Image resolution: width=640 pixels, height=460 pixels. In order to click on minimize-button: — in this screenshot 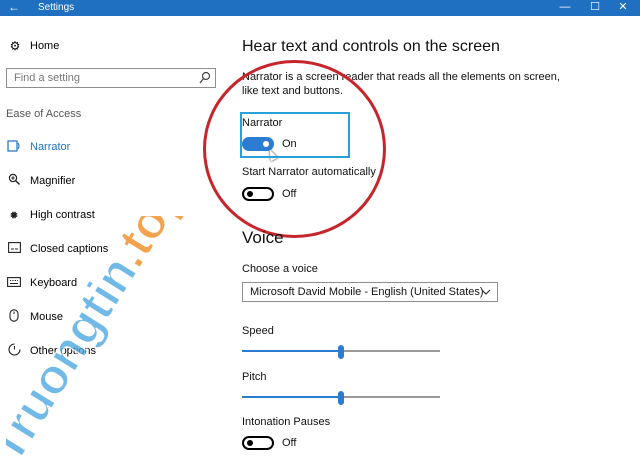, I will do `click(565, 8)`.